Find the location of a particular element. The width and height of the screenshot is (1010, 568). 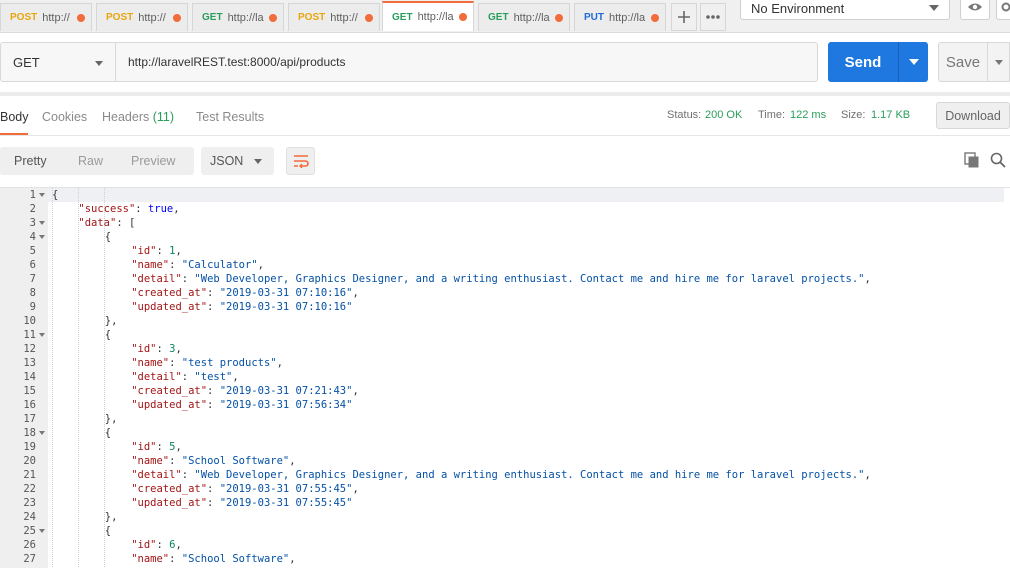

code-line: 4{ is located at coordinates (505, 237).